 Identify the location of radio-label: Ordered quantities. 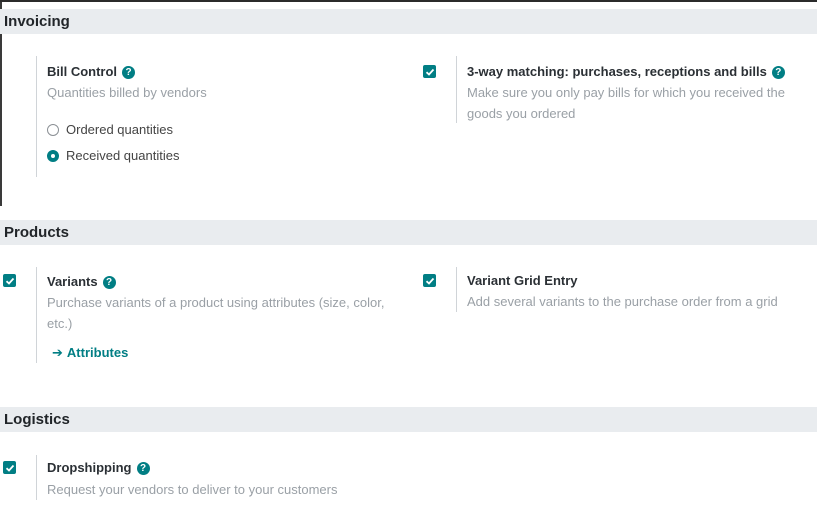
(119, 129).